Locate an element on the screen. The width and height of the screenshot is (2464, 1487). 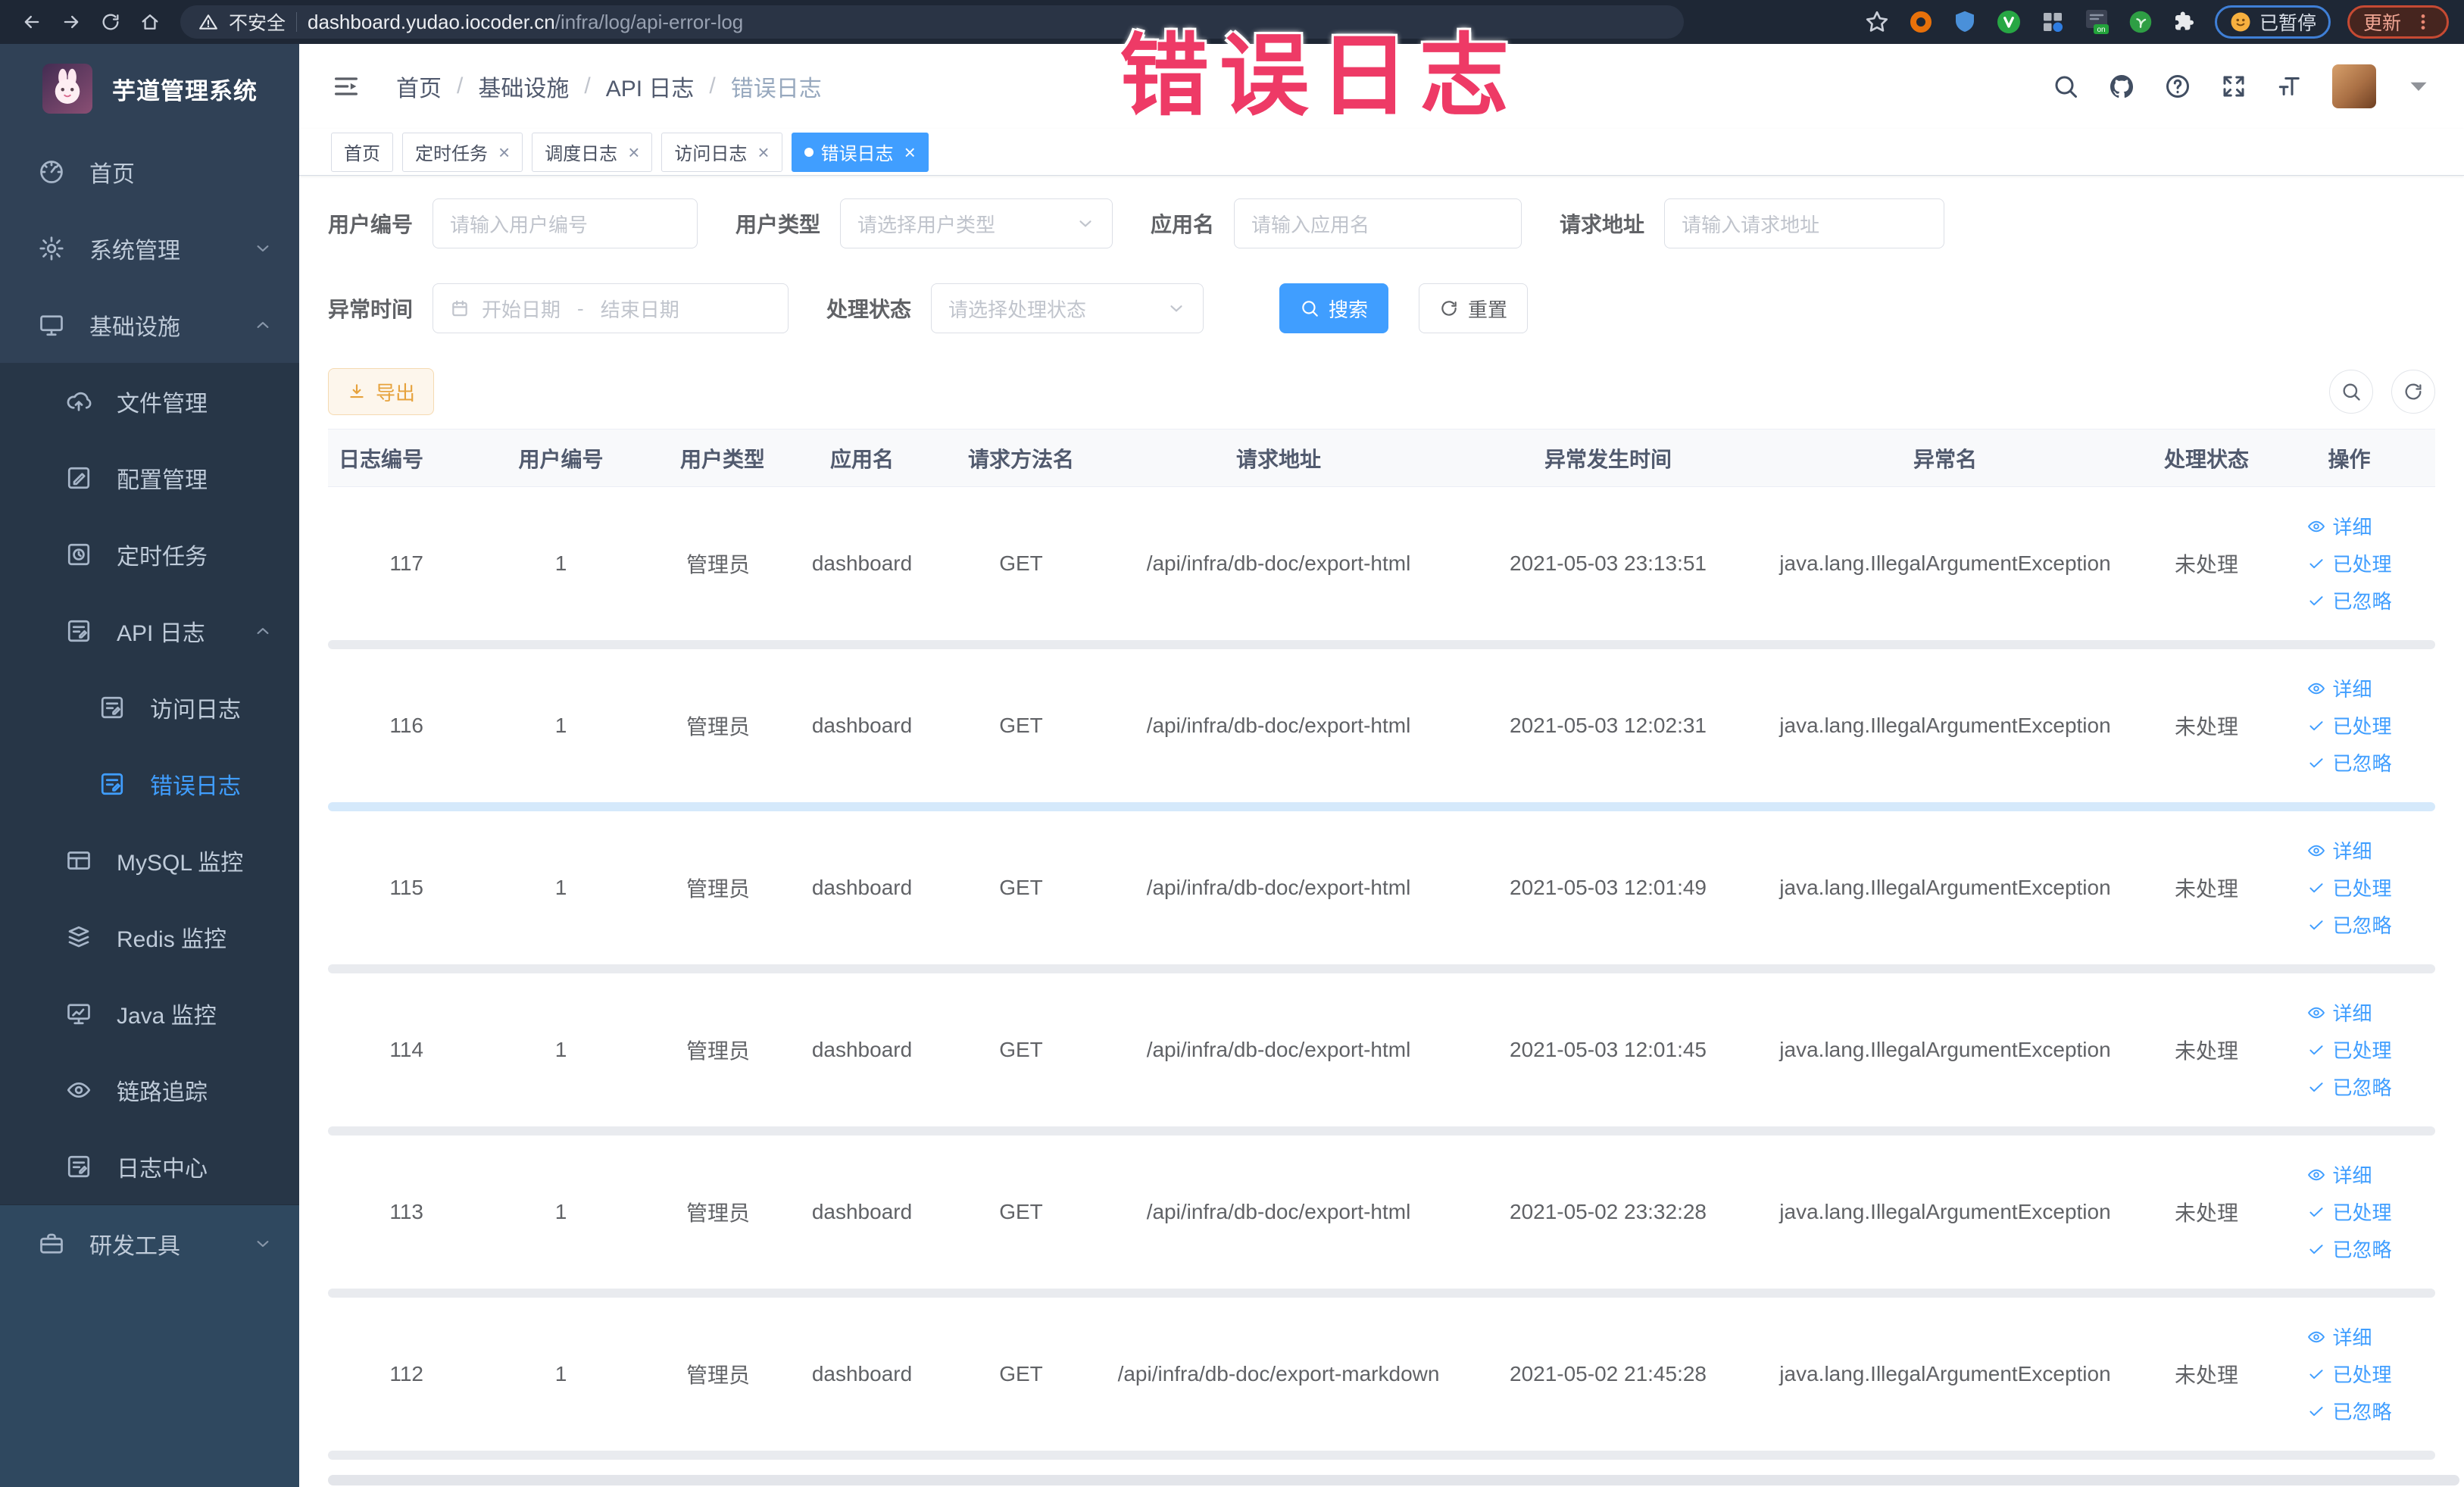
update-button: 更新 is located at coordinates (2398, 22).